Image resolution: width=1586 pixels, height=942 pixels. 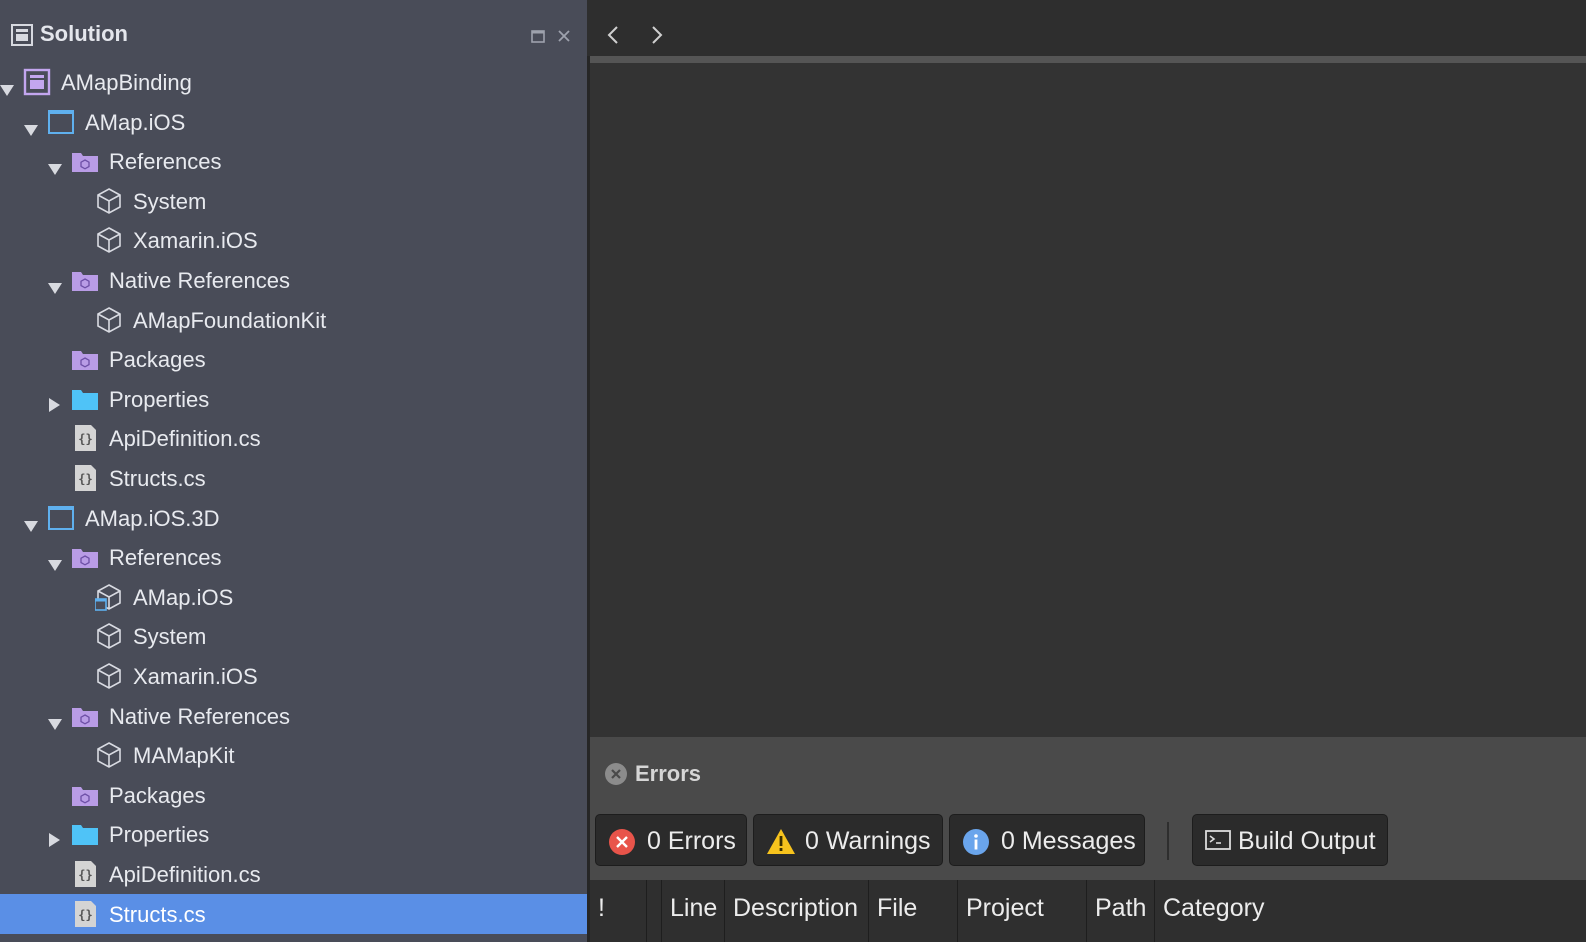 What do you see at coordinates (126, 82) in the screenshot?
I see `tree-item-label: AMapBinding` at bounding box center [126, 82].